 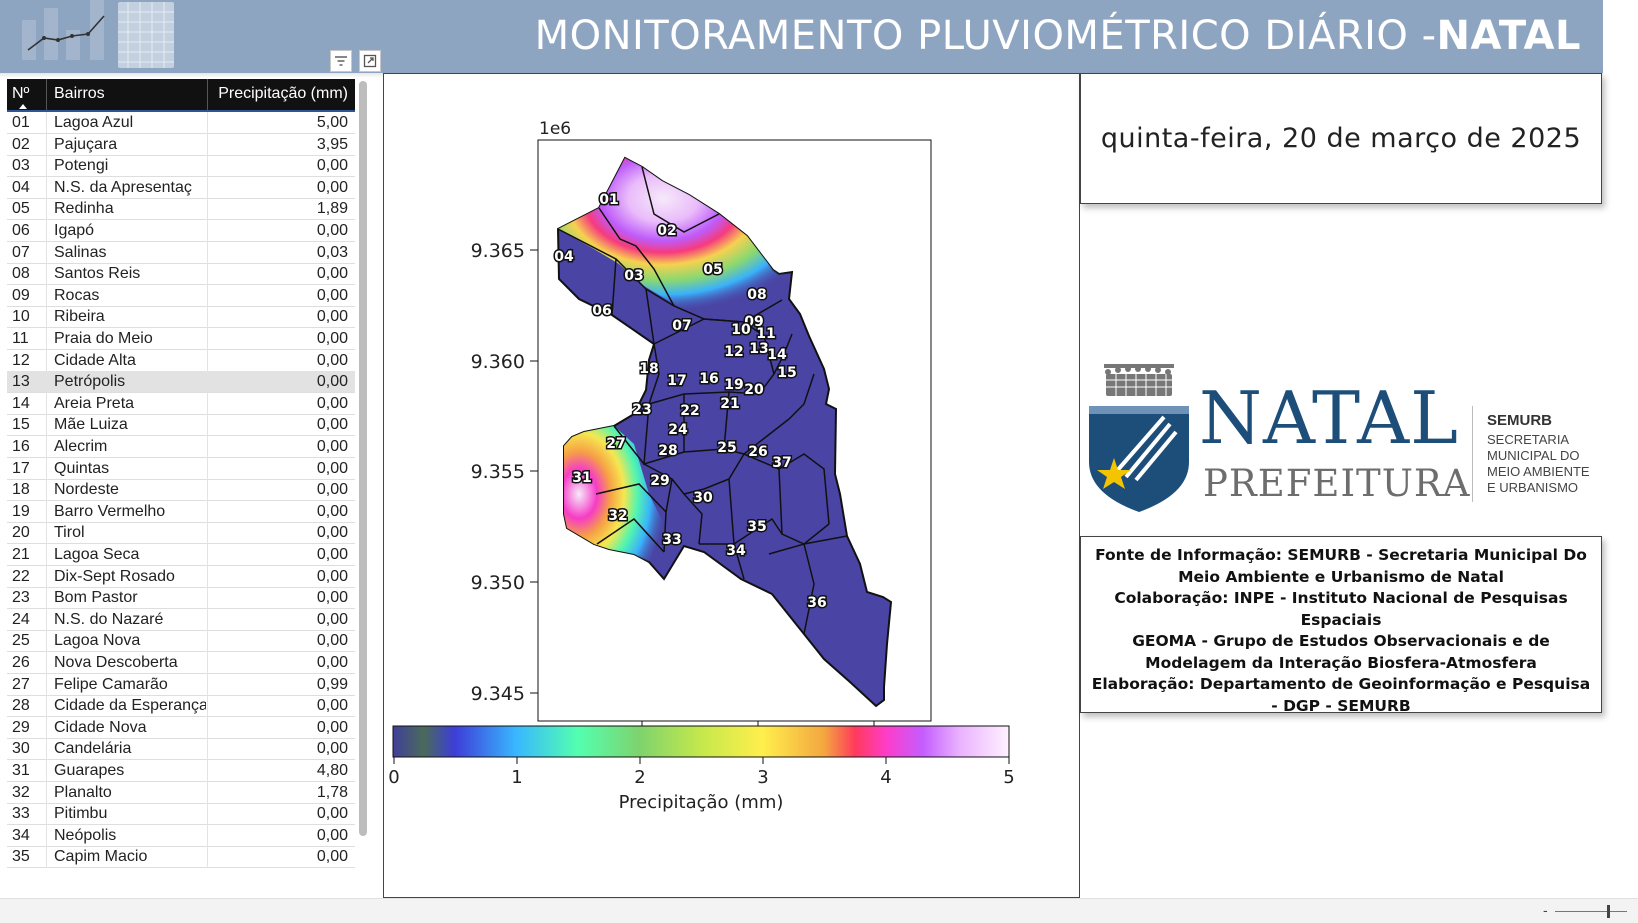 What do you see at coordinates (181, 490) in the screenshot?
I see `table-row: 18 Nordeste 0,00` at bounding box center [181, 490].